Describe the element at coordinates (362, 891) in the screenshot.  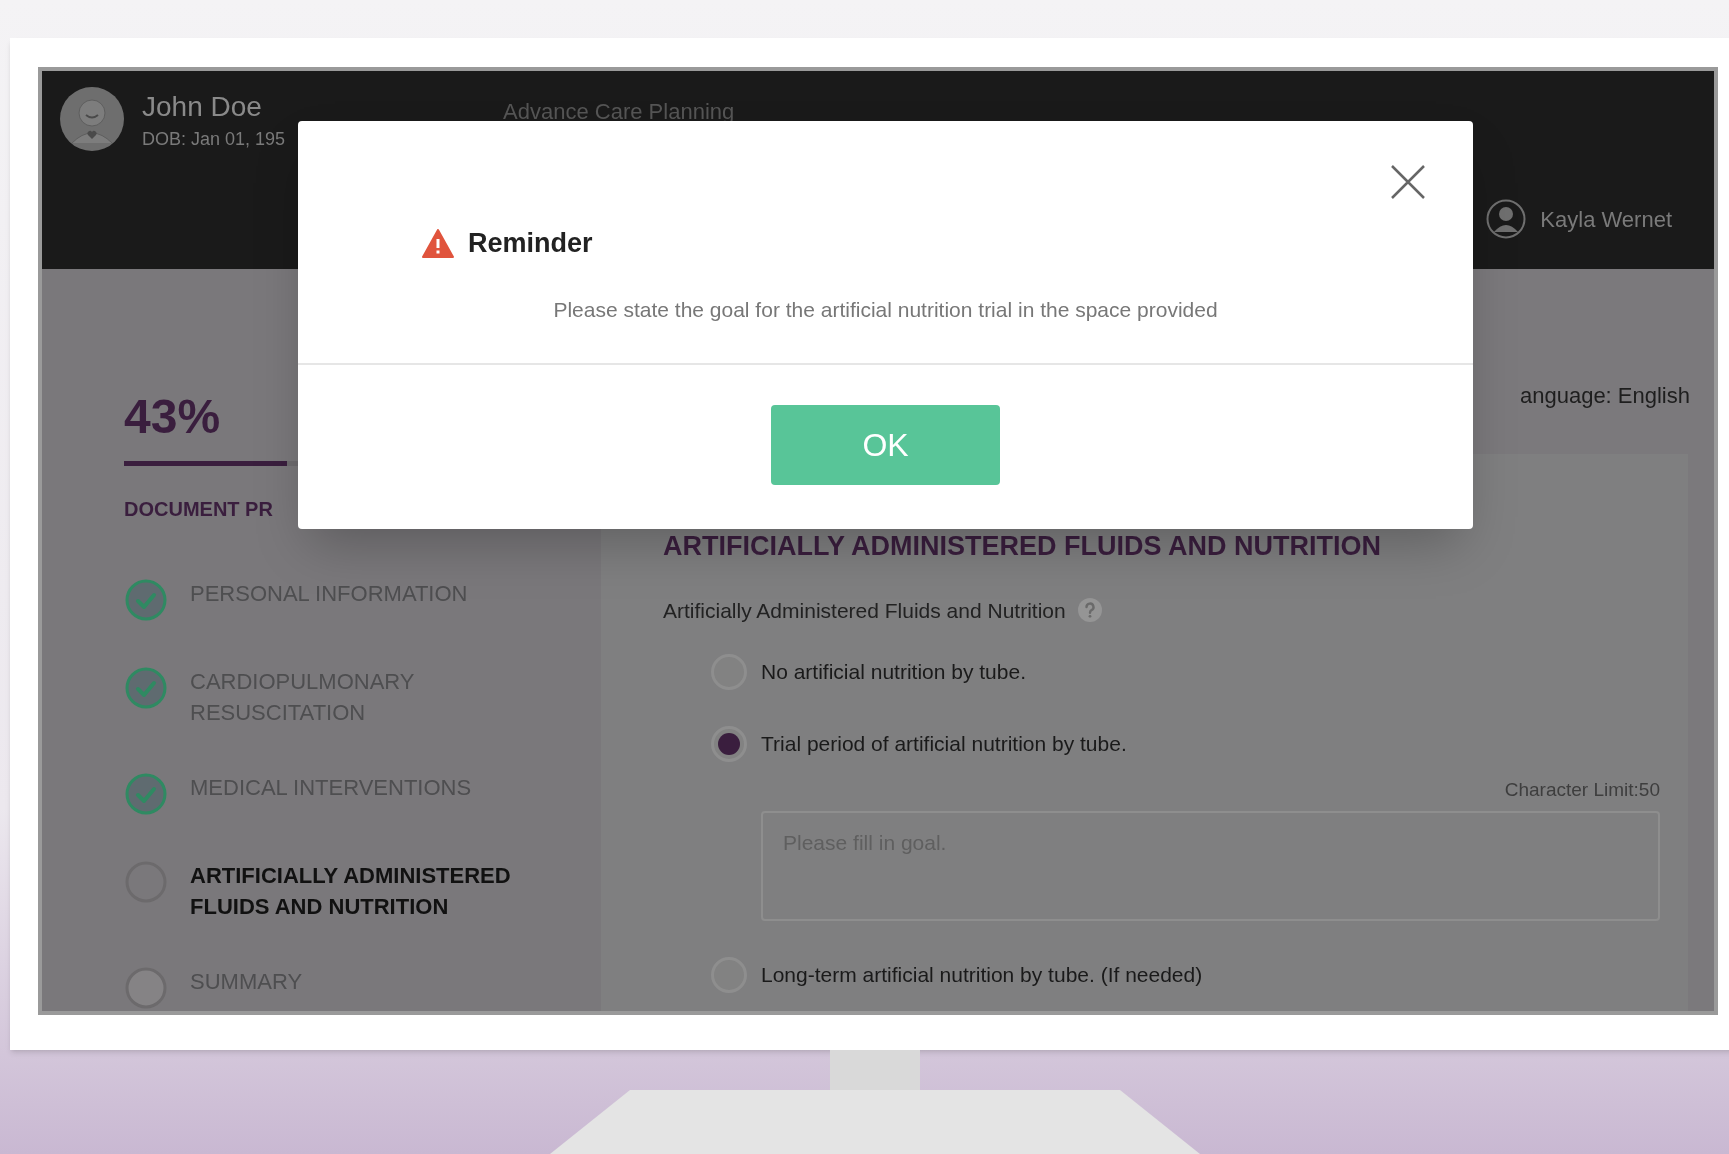
I see `progress-step: ARTIFICIALLY ADMINISTERED FLUIDS AND NUTRITION` at that location.